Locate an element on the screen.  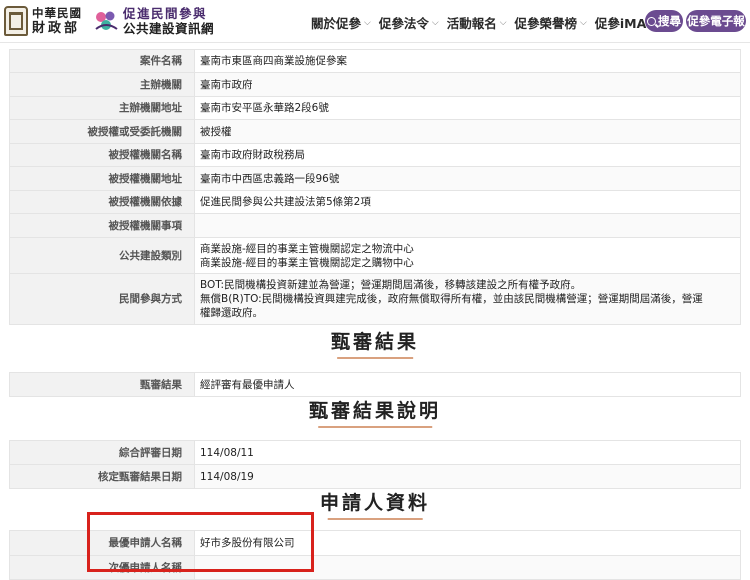
row-value: 促進民間參與公共建設法第5條第2項 is located at coordinates (467, 202).